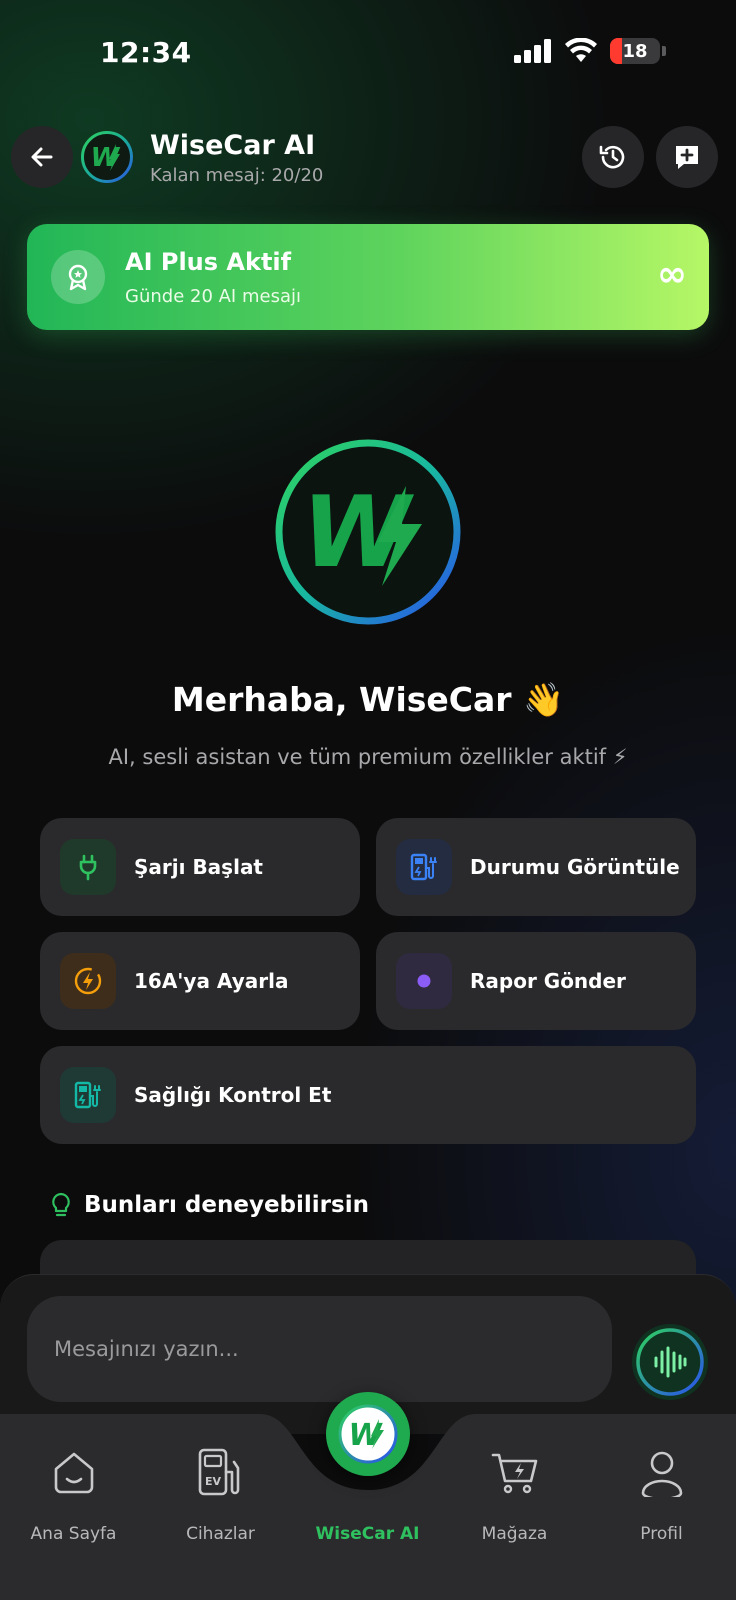  Describe the element at coordinates (73, 1534) in the screenshot. I see `tab-label: Ana Sayfa` at that location.